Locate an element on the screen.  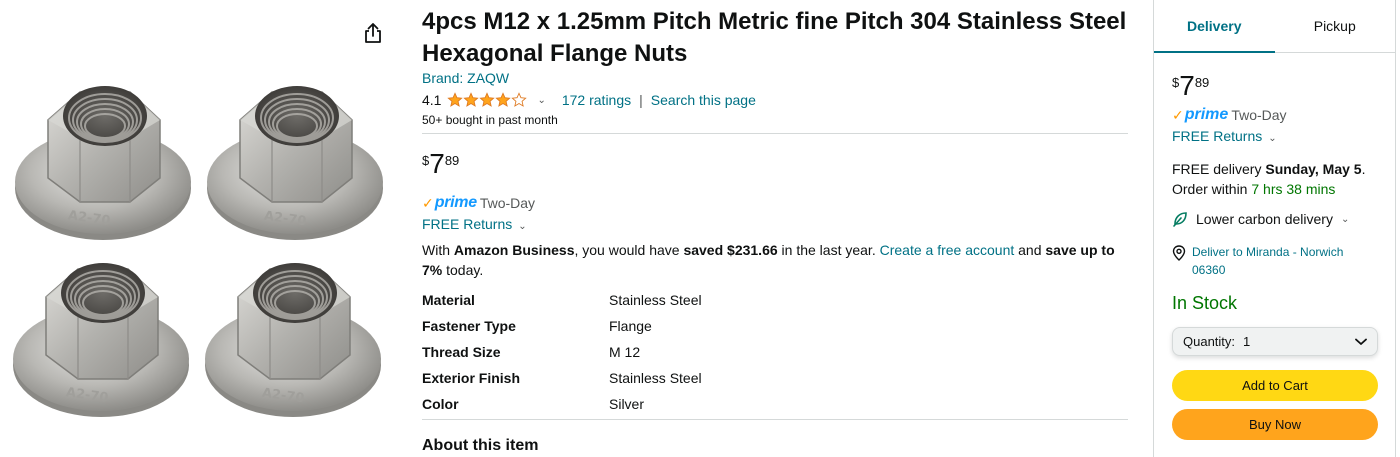
star-rating is located at coordinates (487, 100).